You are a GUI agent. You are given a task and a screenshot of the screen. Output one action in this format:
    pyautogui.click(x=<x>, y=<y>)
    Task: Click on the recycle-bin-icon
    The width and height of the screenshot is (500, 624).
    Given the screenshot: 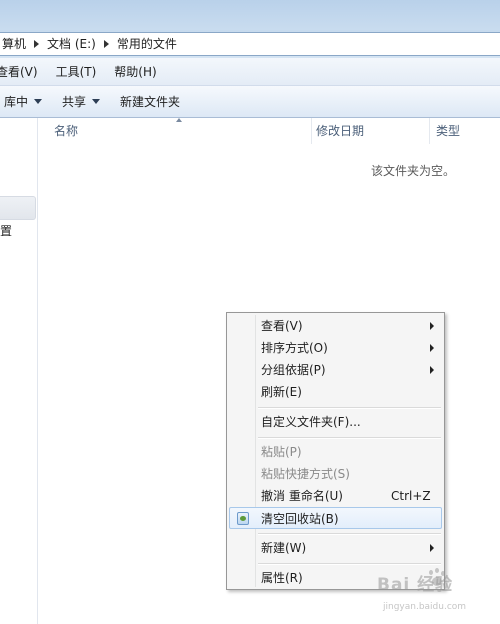 What is the action you would take?
    pyautogui.click(x=243, y=518)
    